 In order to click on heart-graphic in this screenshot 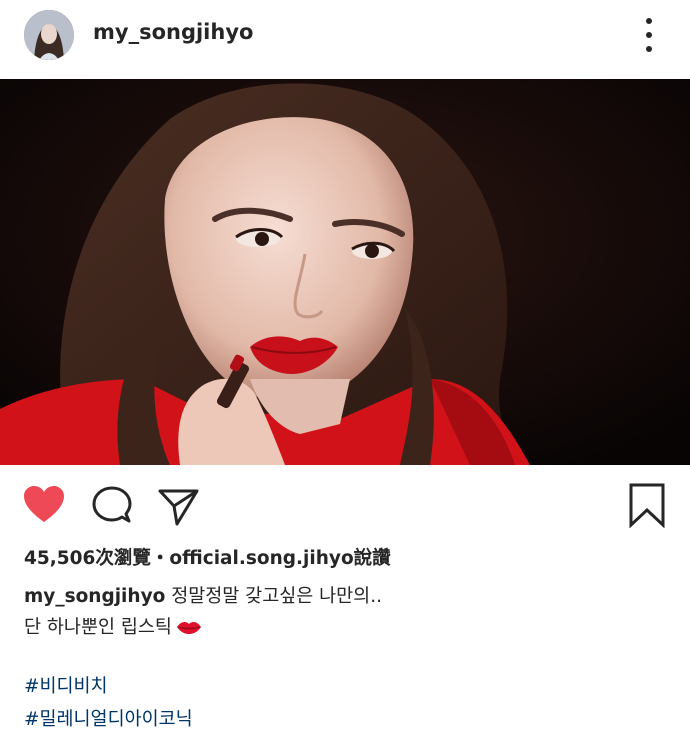, I will do `click(44, 504)`.